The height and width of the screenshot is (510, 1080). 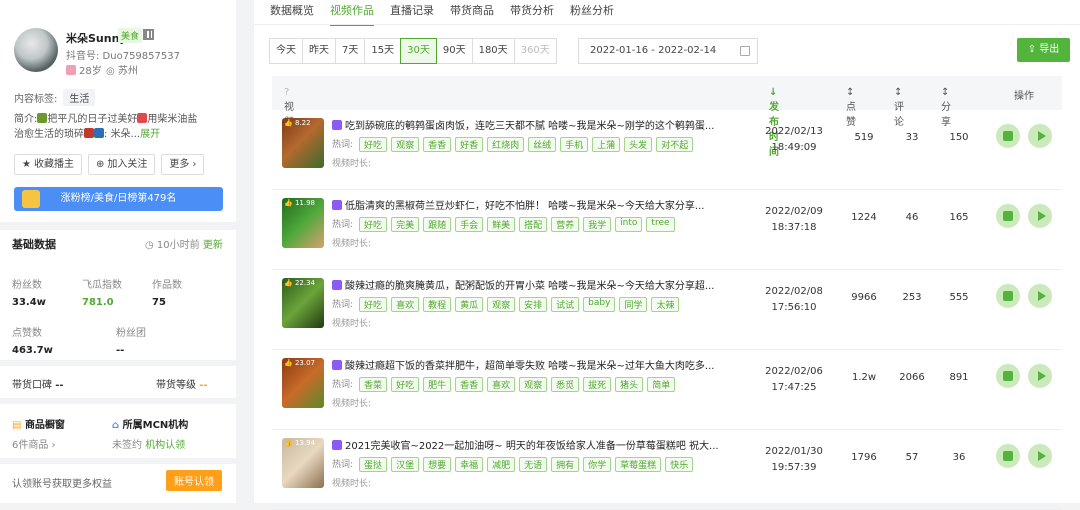 I want to click on hot-word-tag: 无语, so click(x=533, y=464).